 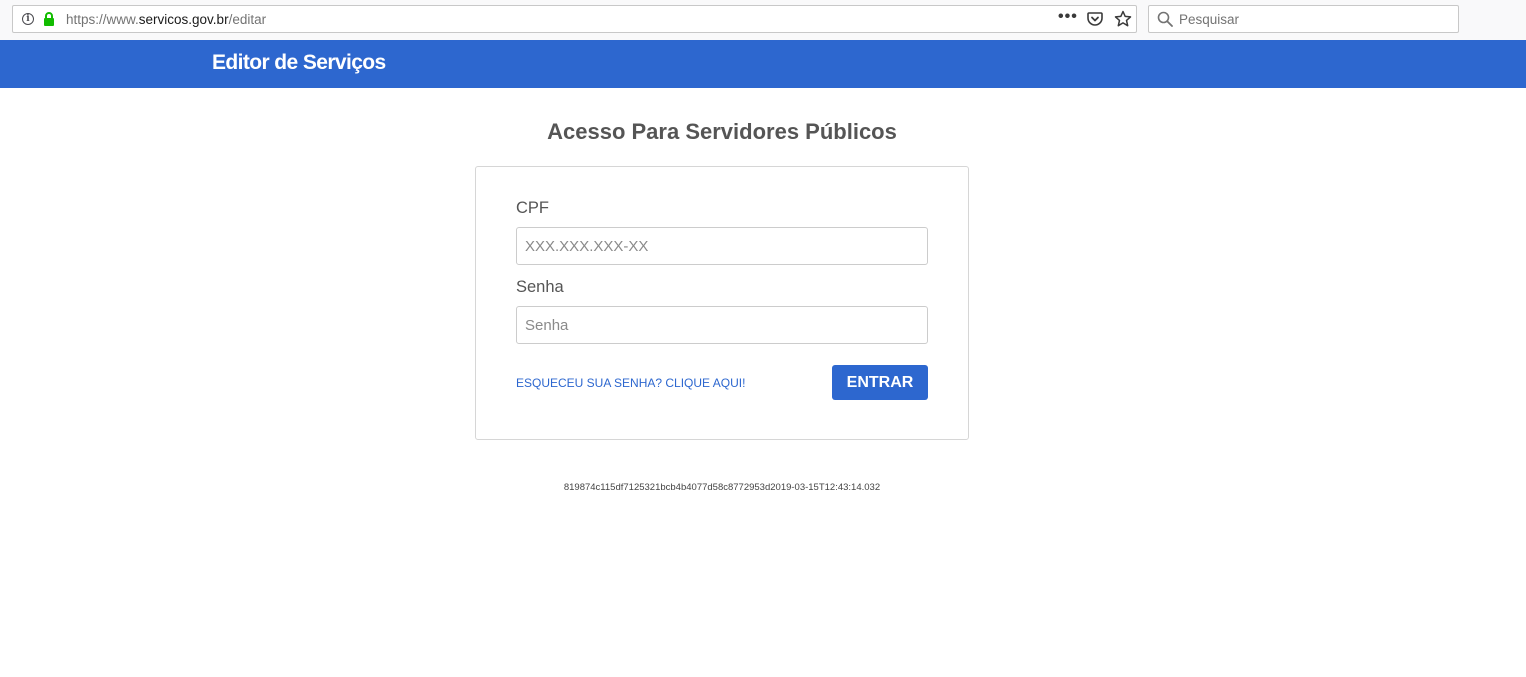 I want to click on browser-toolbar: i https://www.servicos.gov.br/editar •••, so click(x=763, y=20).